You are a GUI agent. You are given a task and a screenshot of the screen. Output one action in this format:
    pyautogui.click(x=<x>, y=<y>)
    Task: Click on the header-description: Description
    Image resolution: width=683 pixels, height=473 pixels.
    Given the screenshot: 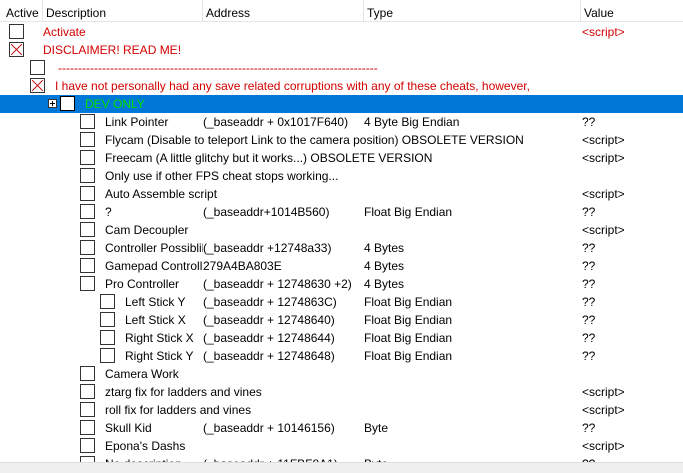 What is the action you would take?
    pyautogui.click(x=74, y=11)
    